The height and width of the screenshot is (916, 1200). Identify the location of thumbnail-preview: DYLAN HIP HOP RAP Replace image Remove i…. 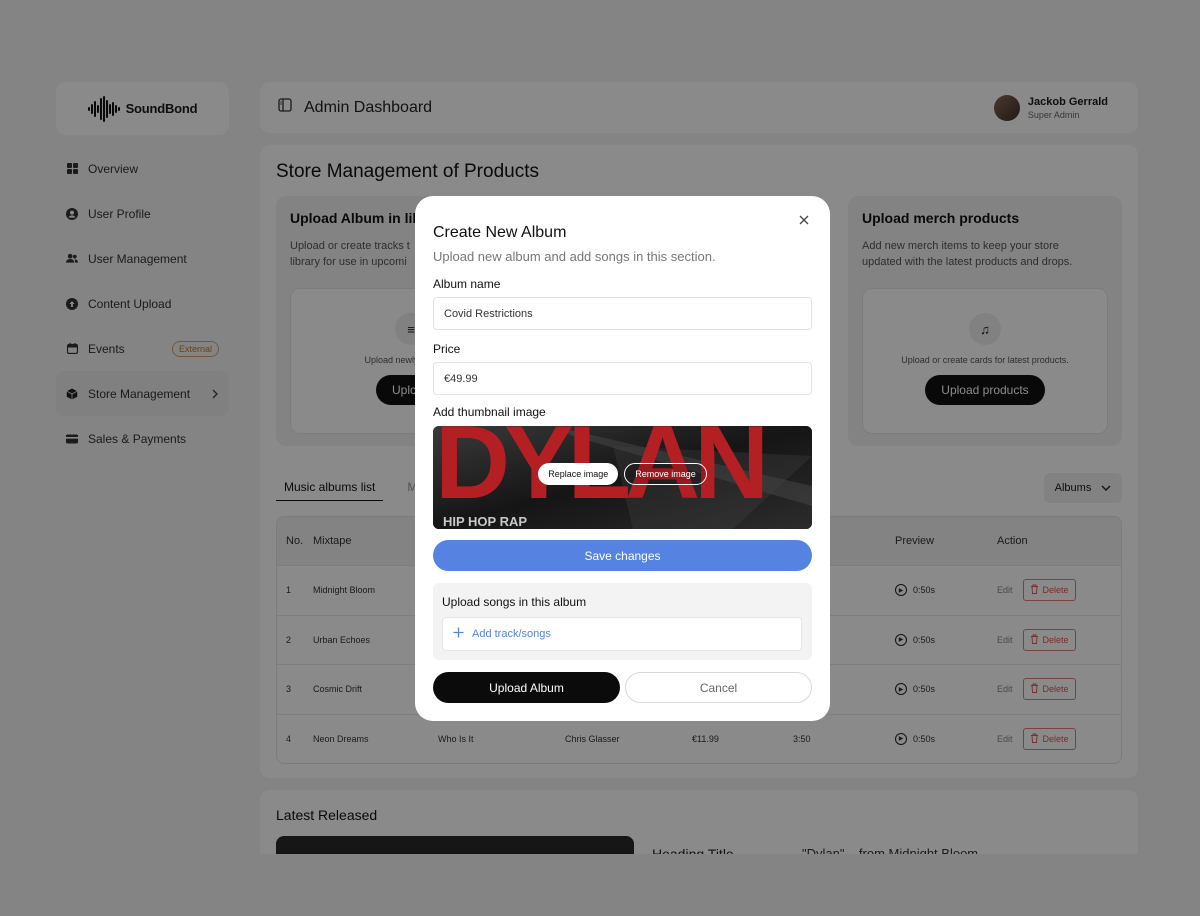
(622, 477).